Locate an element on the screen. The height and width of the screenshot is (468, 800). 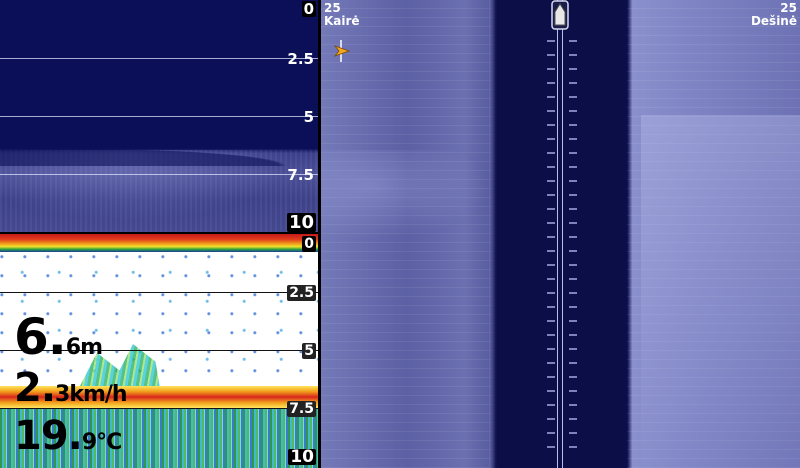
depth-readout: 6.6m is located at coordinates (58, 337).